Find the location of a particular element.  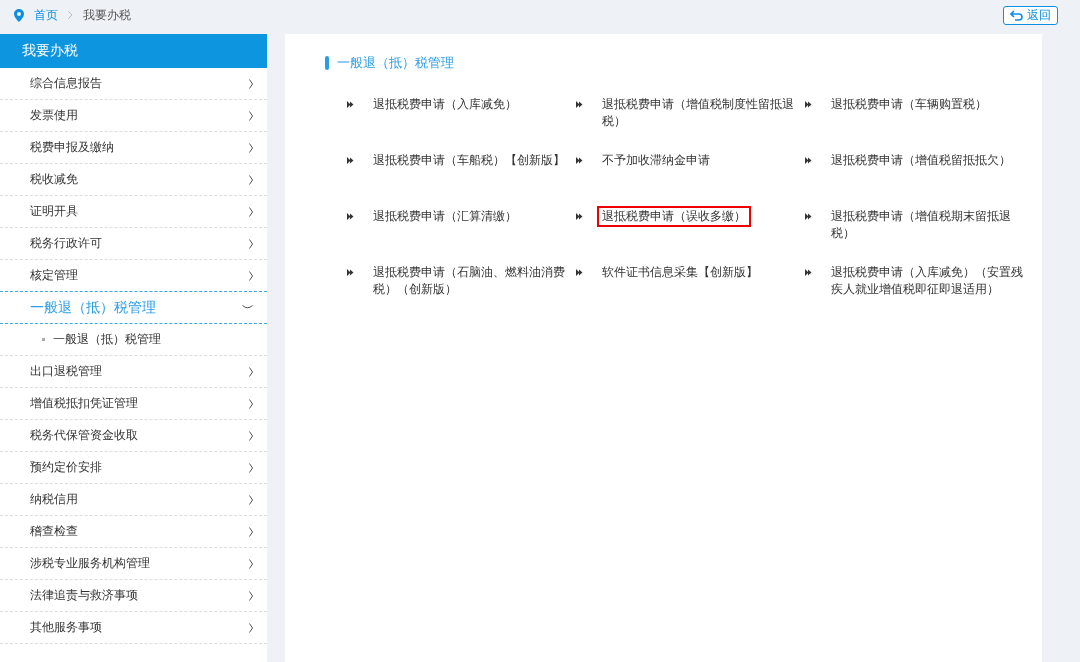

location-pin-icon is located at coordinates (19, 15).